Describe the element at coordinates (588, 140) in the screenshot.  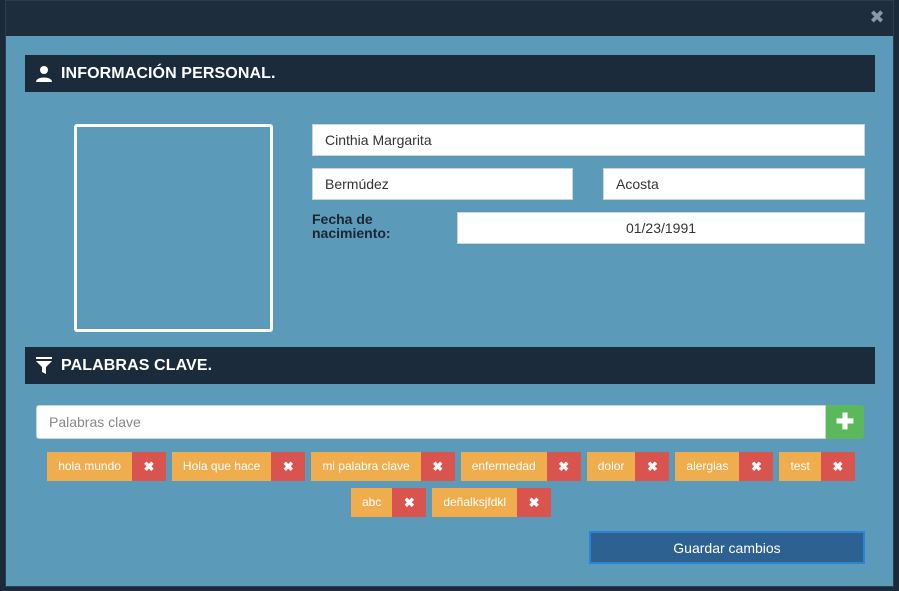
I see `first-name-field: Cinthia Margarita` at that location.